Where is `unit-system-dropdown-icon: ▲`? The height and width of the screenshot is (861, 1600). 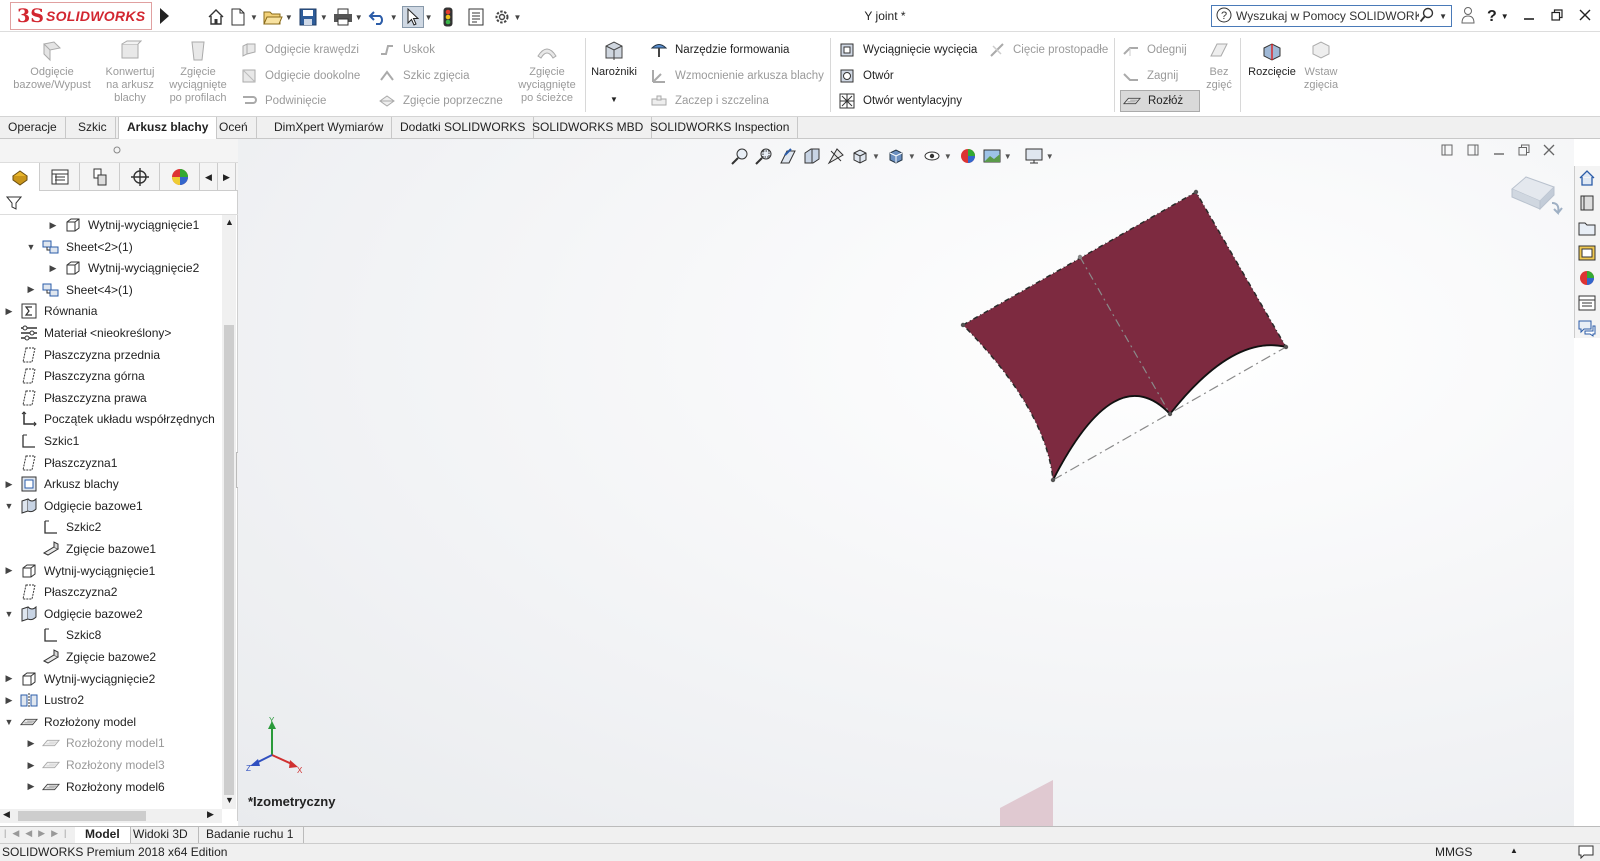
unit-system-dropdown-icon: ▲ is located at coordinates (1514, 850).